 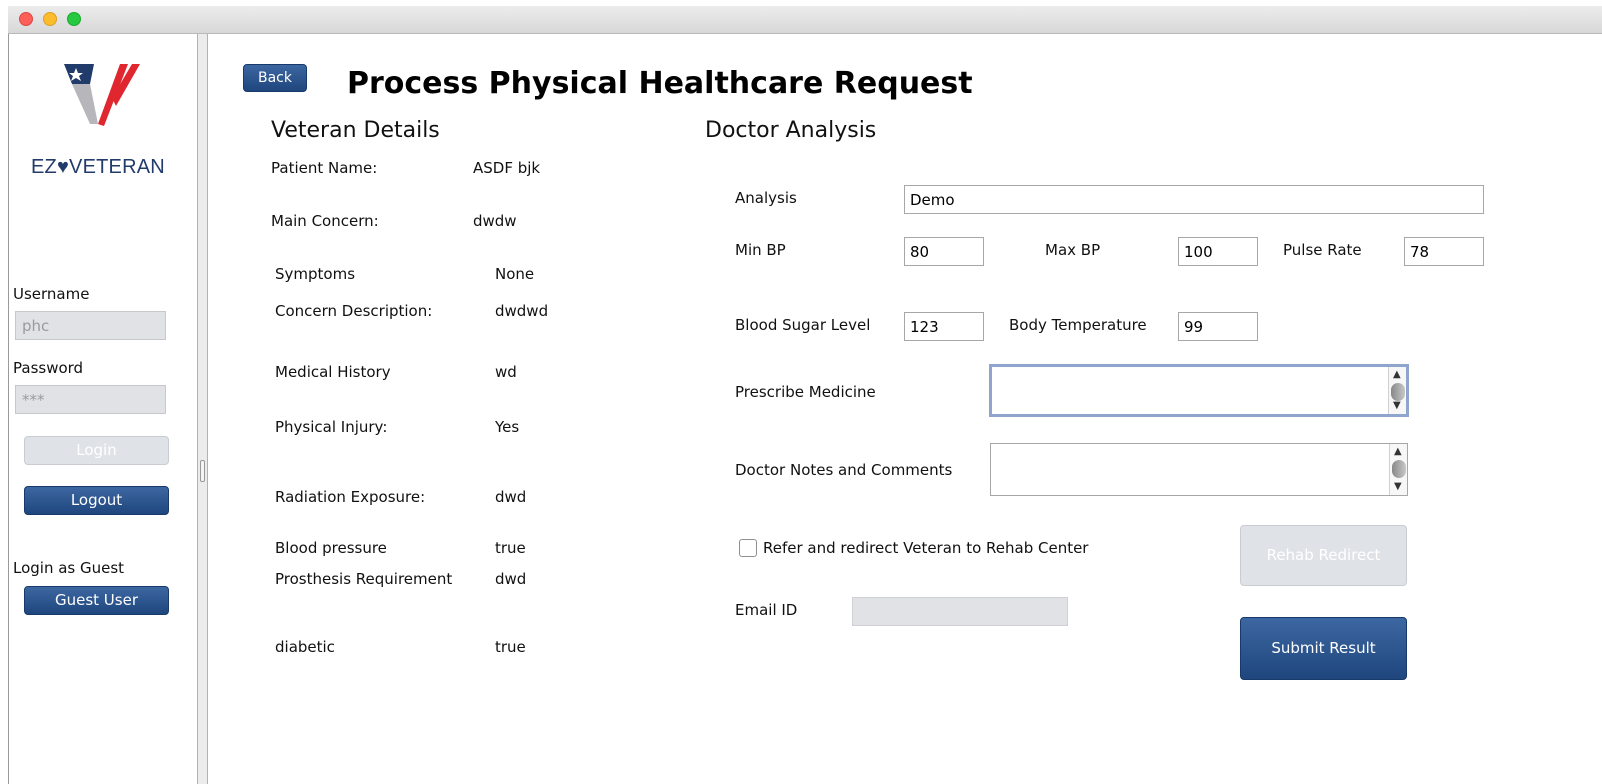 What do you see at coordinates (766, 198) in the screenshot?
I see `analysis-label: Analysis` at bounding box center [766, 198].